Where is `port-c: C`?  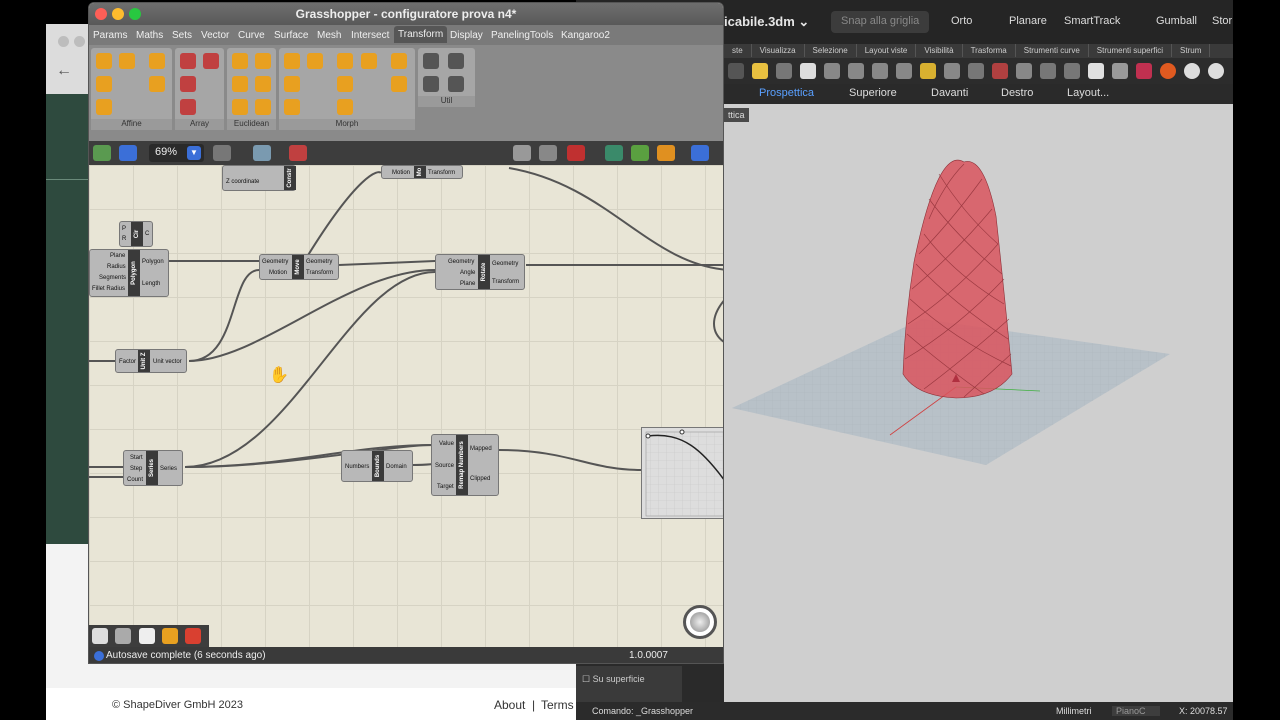
port-c: C is located at coordinates (147, 234).